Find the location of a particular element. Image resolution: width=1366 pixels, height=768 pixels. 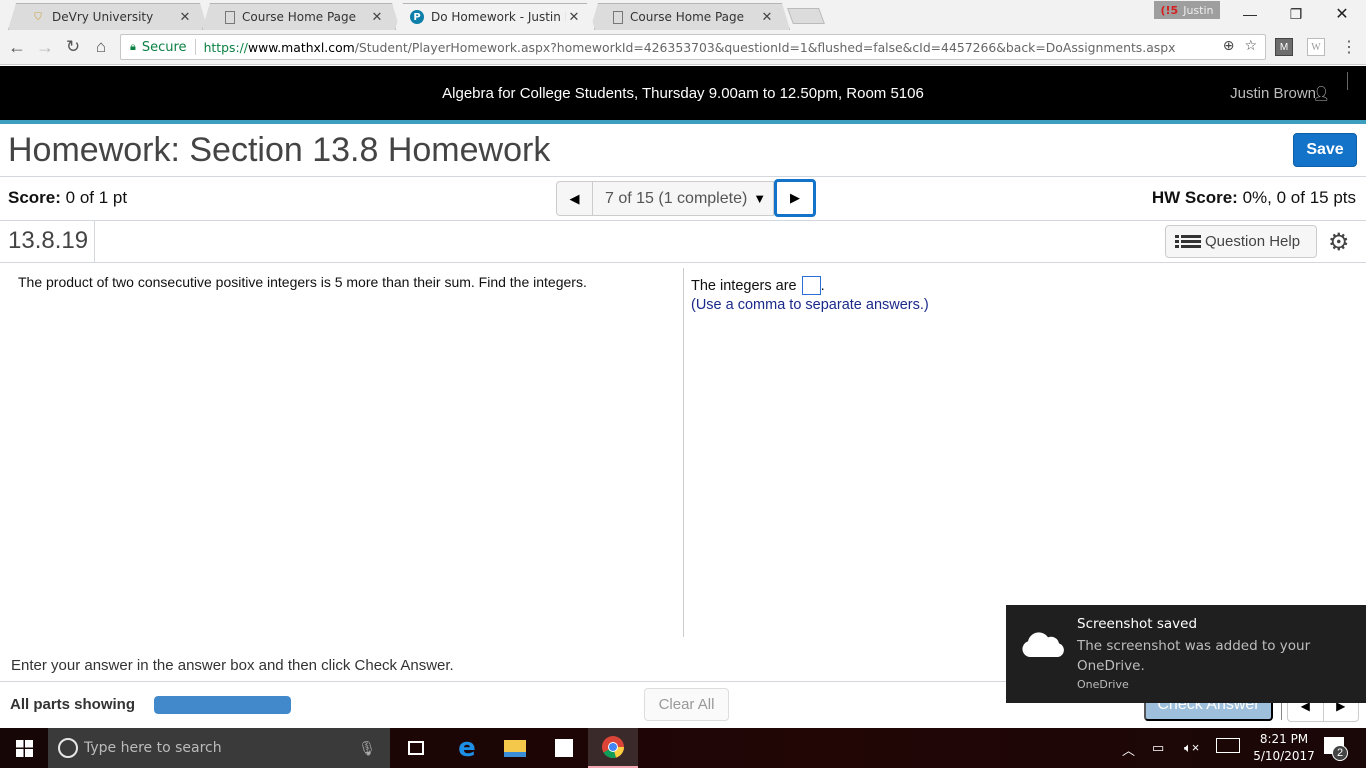

taskbar-search: Type here to search 🎙︎ is located at coordinates (219, 748).